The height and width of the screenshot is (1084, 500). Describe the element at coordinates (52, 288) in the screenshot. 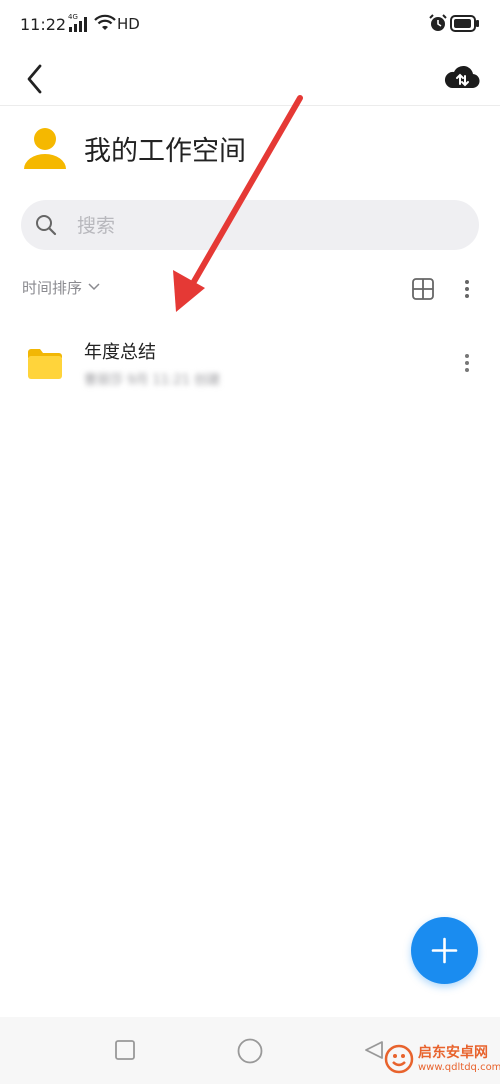

I see `sort-label: 时间排序` at that location.